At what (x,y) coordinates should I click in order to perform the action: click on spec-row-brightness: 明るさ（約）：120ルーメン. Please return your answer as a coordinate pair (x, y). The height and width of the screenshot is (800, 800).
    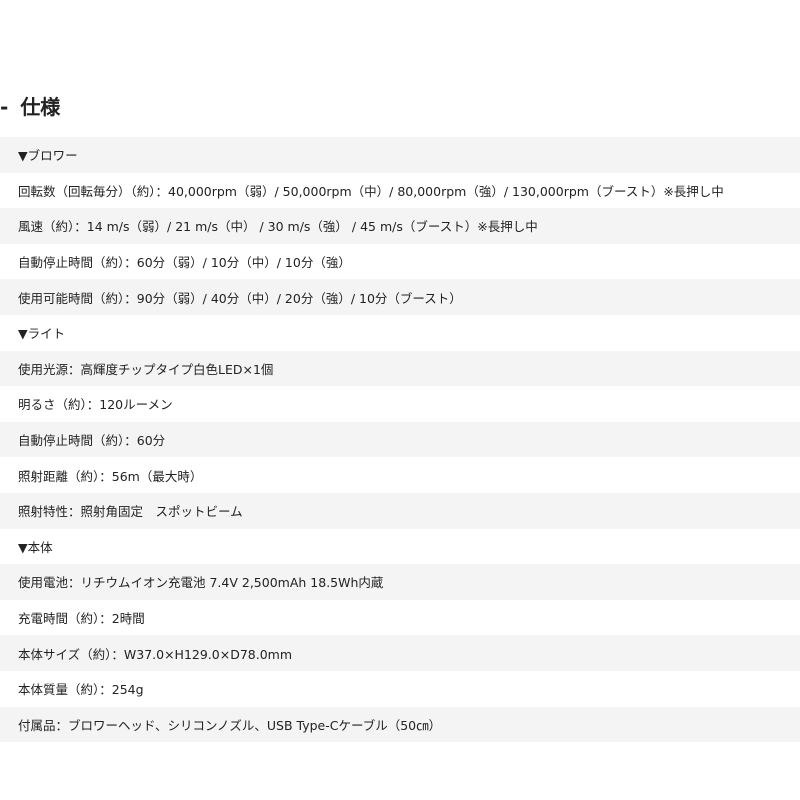
    Looking at the image, I should click on (95, 405).